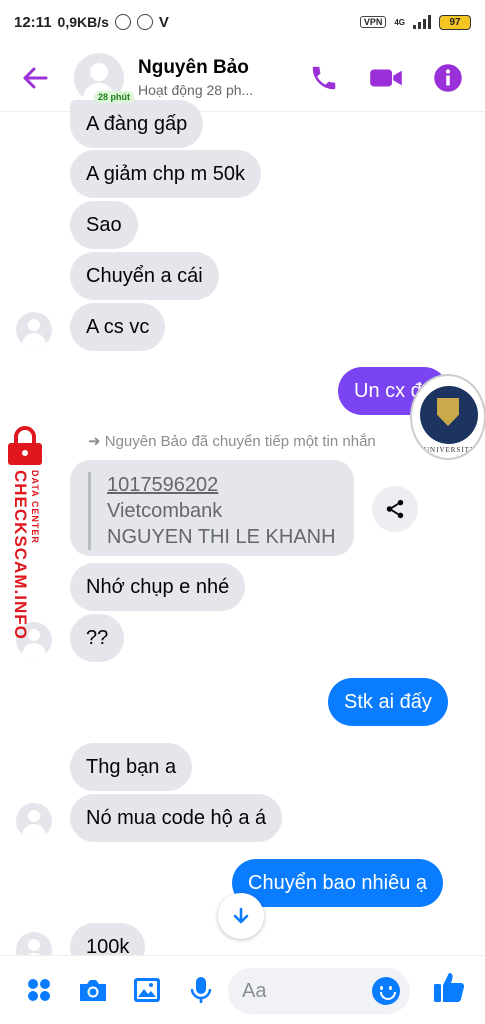  I want to click on camera-button, so click(93, 990).